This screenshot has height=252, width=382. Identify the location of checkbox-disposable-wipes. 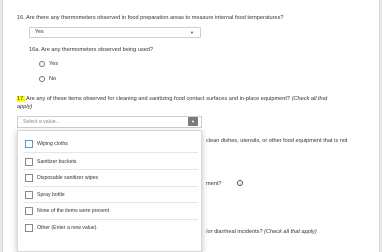
(29, 178).